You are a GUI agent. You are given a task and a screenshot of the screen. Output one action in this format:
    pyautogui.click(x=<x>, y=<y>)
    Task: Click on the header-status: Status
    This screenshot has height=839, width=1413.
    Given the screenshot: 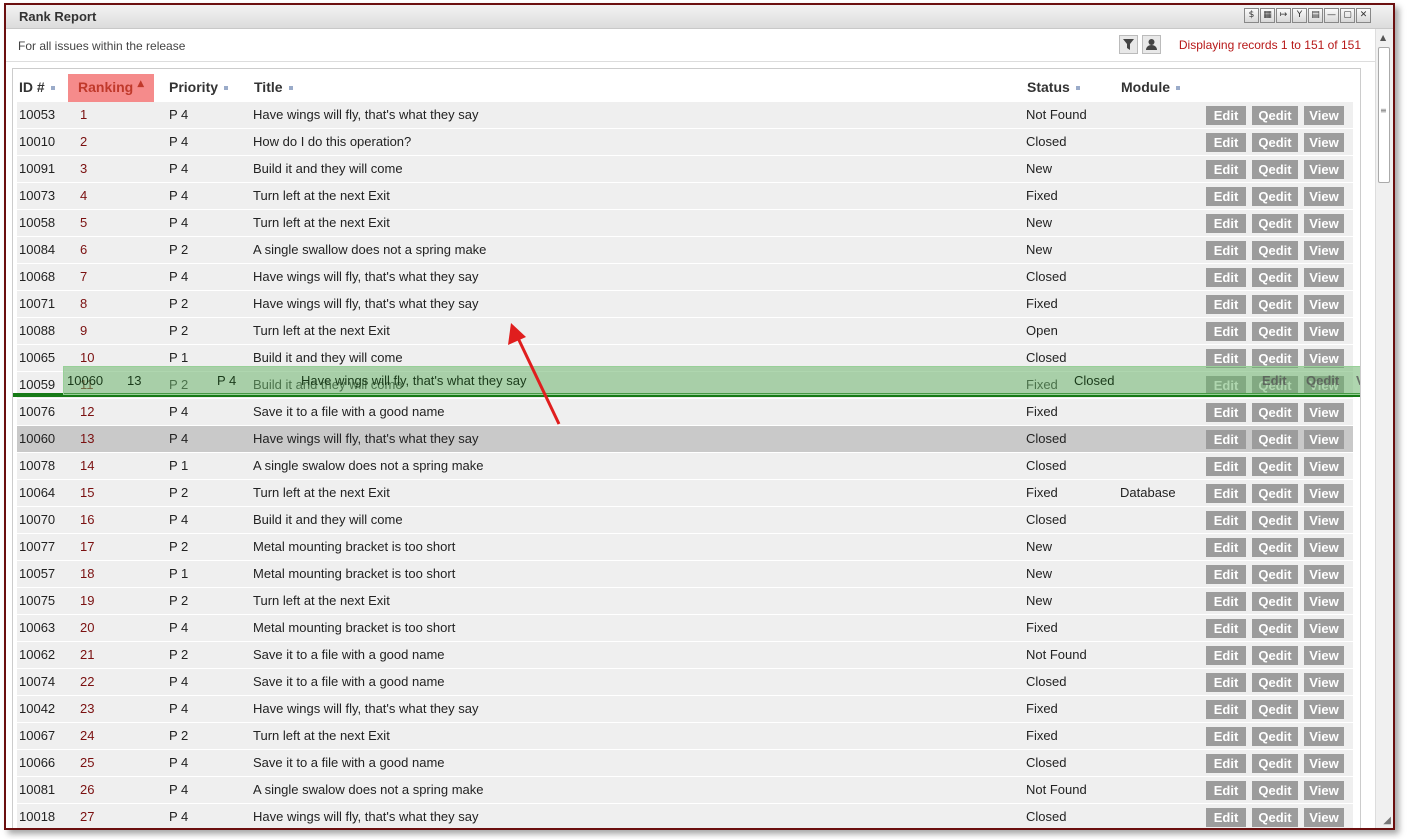 What is the action you would take?
    pyautogui.click(x=1053, y=87)
    